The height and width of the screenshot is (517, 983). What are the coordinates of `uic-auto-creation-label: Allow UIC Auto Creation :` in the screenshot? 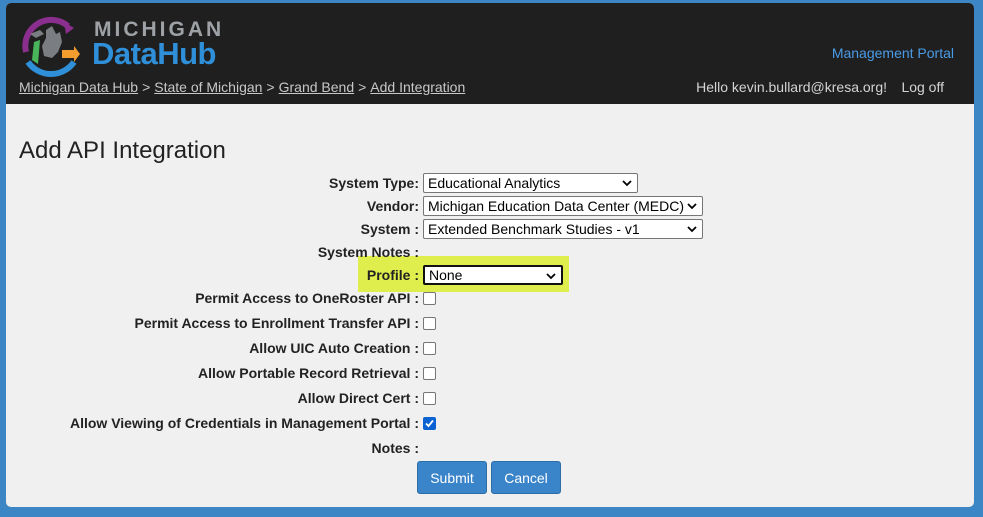 It's located at (334, 348).